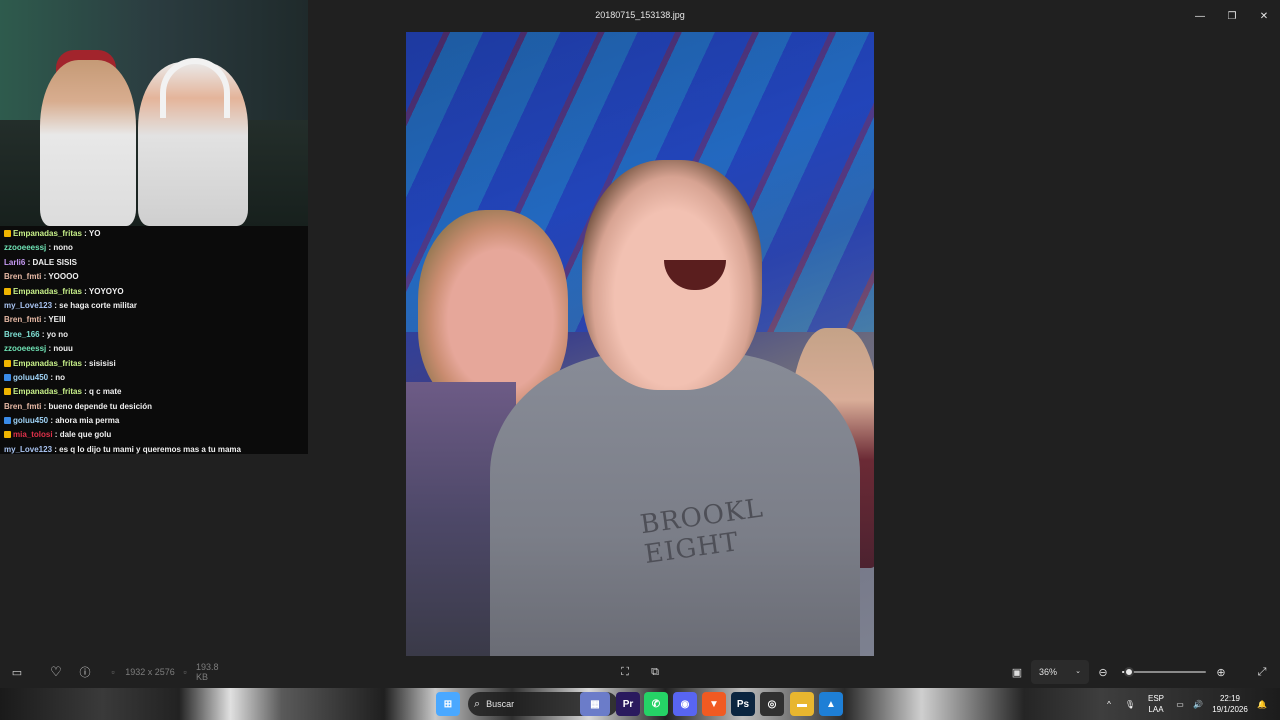 The height and width of the screenshot is (720, 1280). What do you see at coordinates (714, 704) in the screenshot?
I see `brave-icon: ▼` at bounding box center [714, 704].